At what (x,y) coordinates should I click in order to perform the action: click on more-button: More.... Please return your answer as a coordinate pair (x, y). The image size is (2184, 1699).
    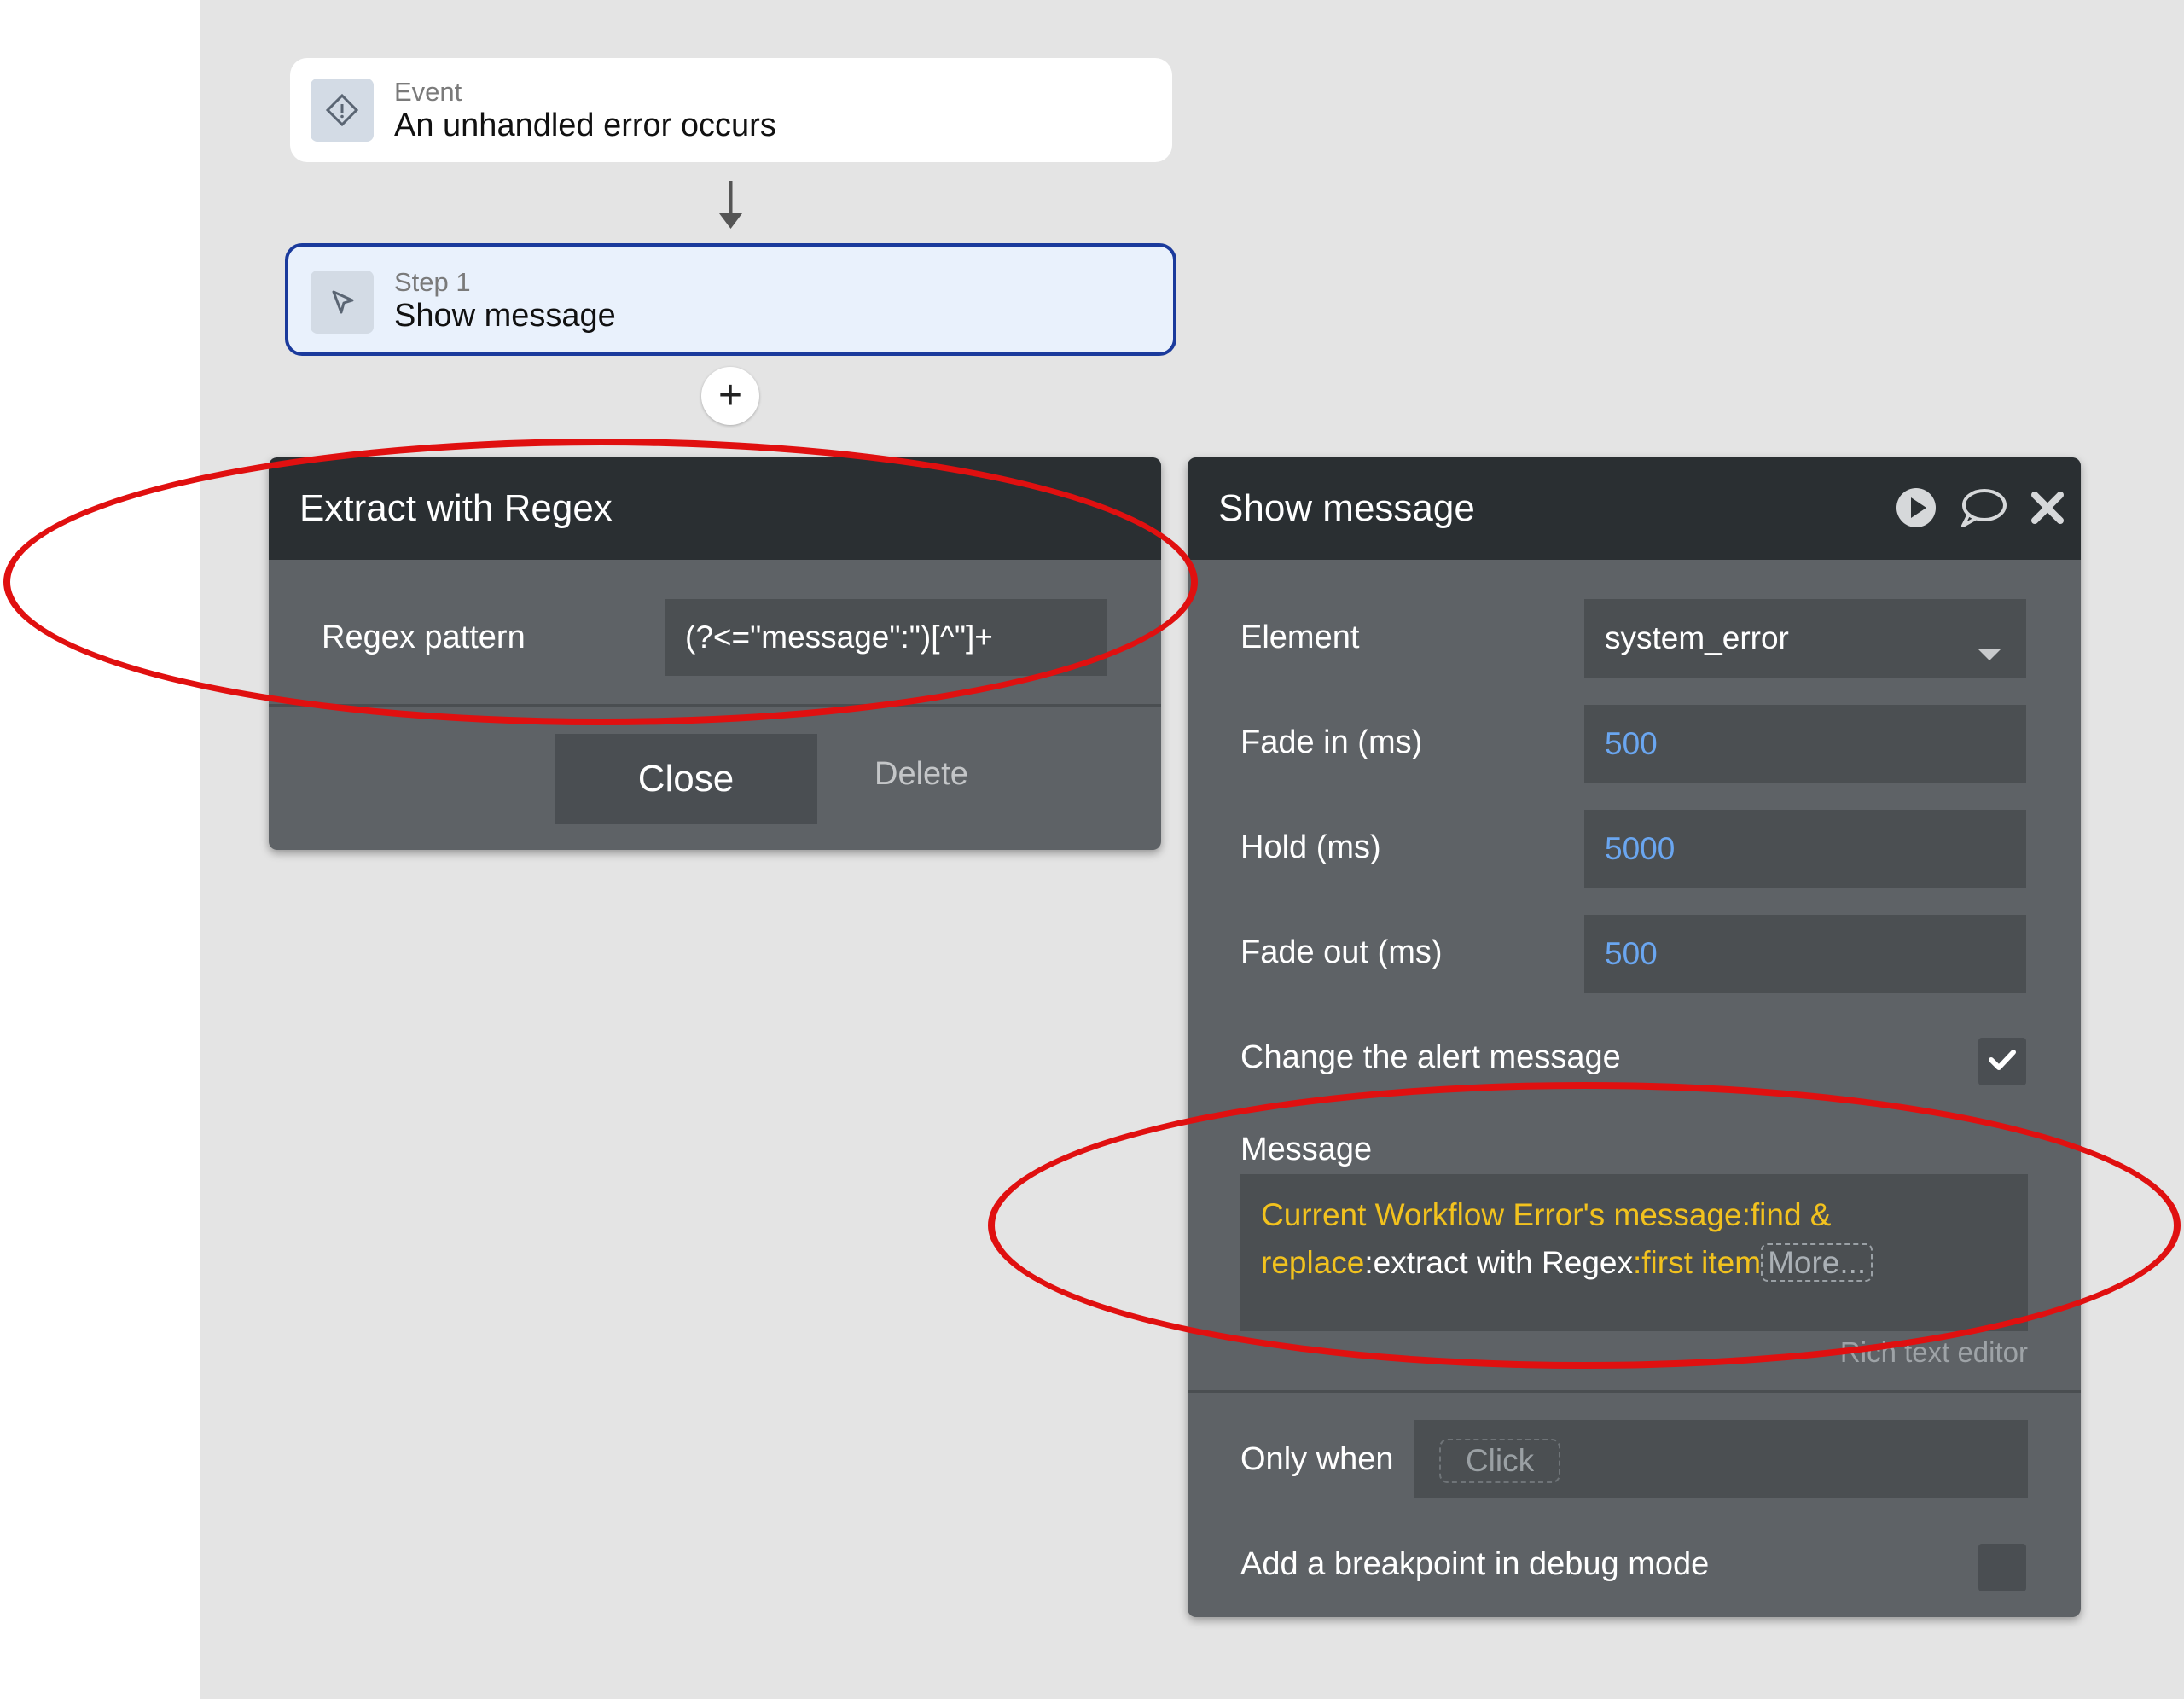
    Looking at the image, I should click on (1817, 1262).